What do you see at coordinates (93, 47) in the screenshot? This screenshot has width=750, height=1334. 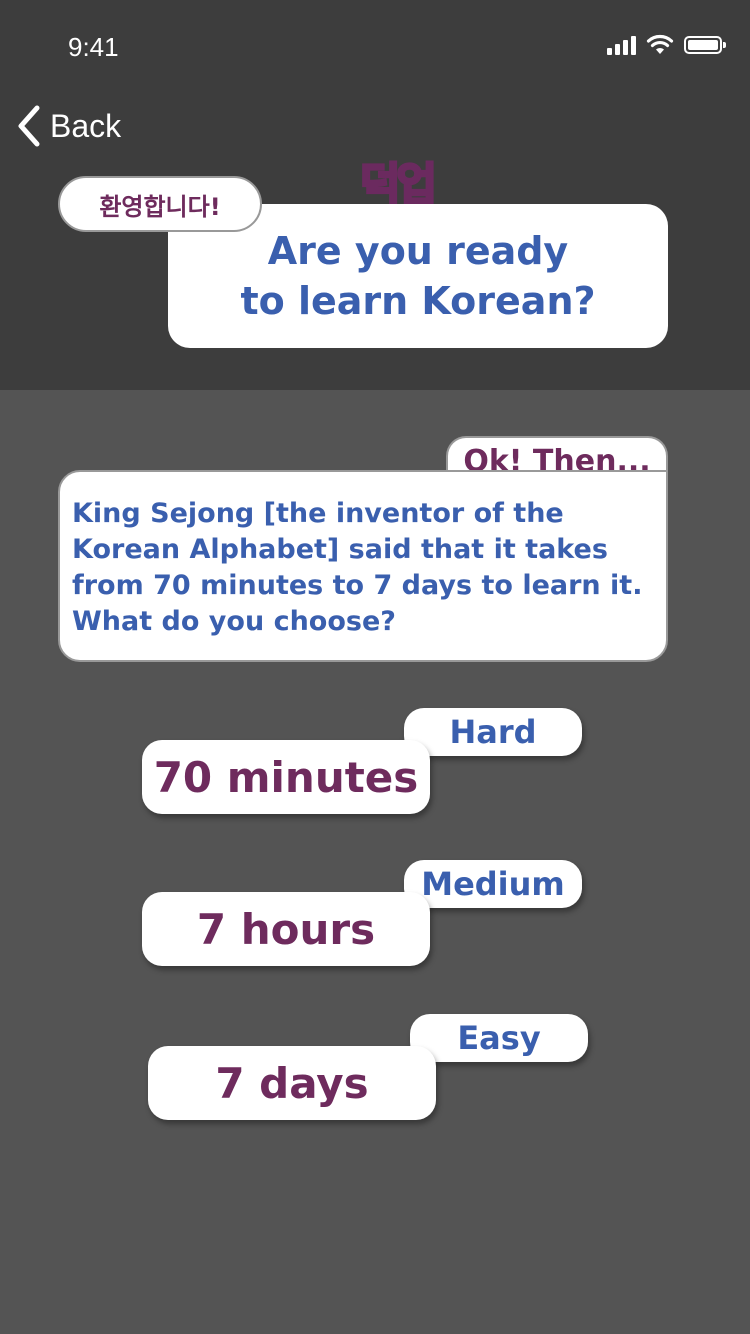 I see `status-time: 9:41` at bounding box center [93, 47].